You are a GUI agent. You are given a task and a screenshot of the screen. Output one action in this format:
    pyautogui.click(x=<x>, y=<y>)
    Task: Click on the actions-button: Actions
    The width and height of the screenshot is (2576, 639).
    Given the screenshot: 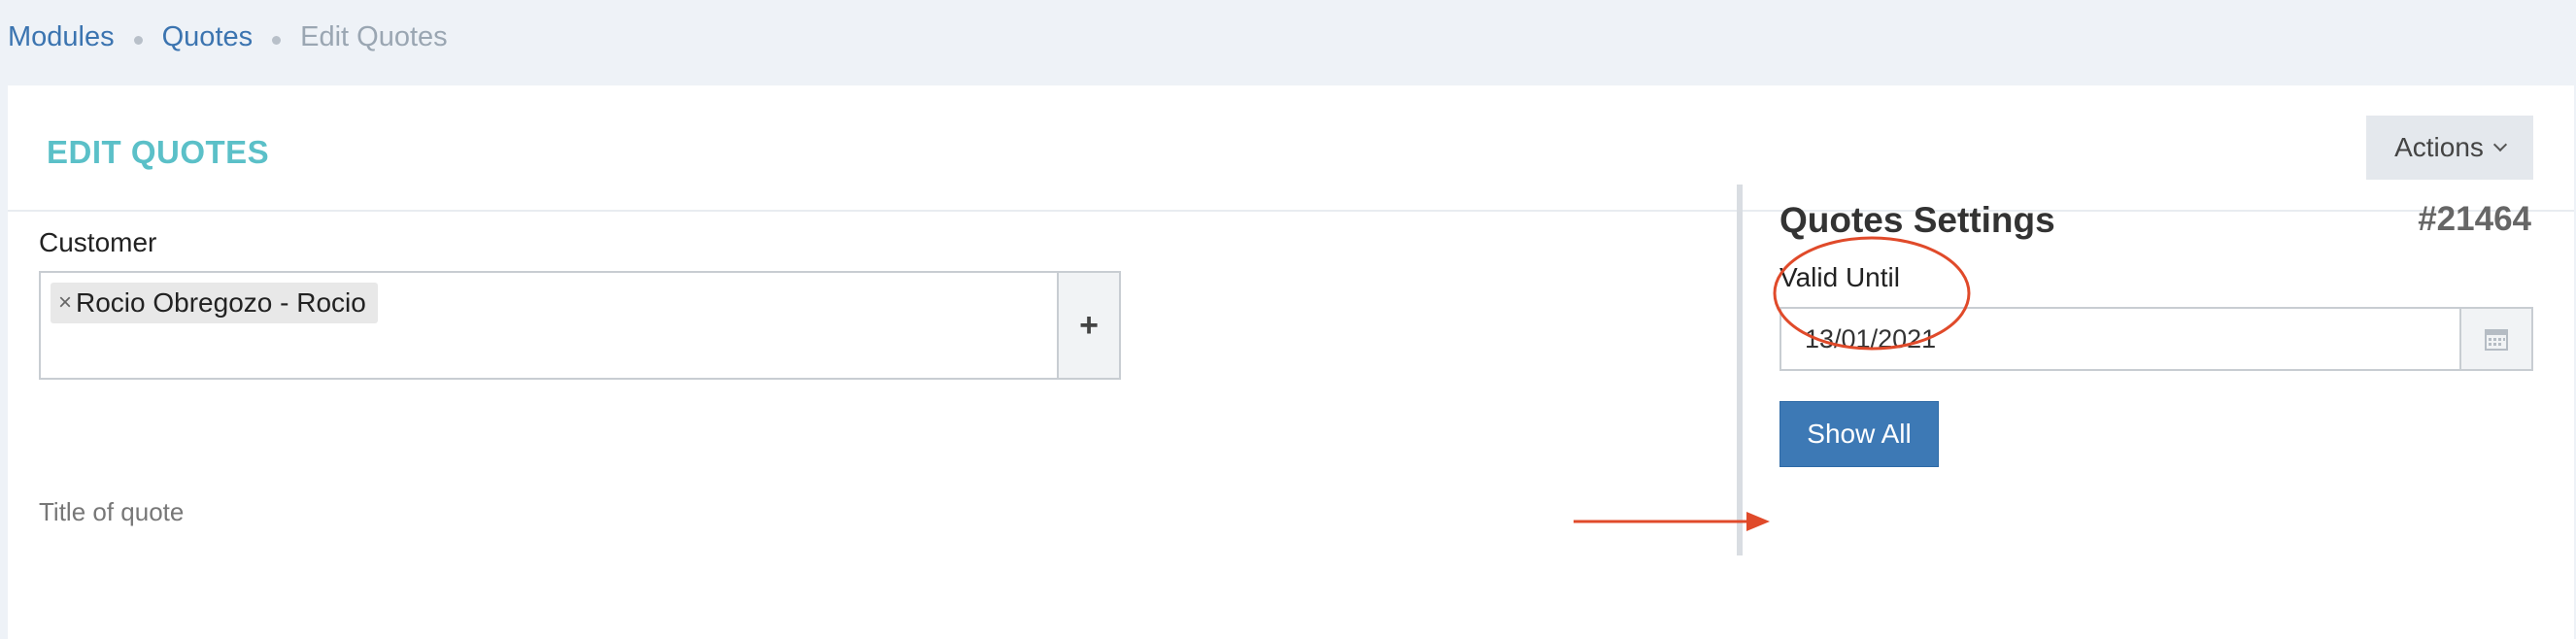 What is the action you would take?
    pyautogui.click(x=2449, y=148)
    